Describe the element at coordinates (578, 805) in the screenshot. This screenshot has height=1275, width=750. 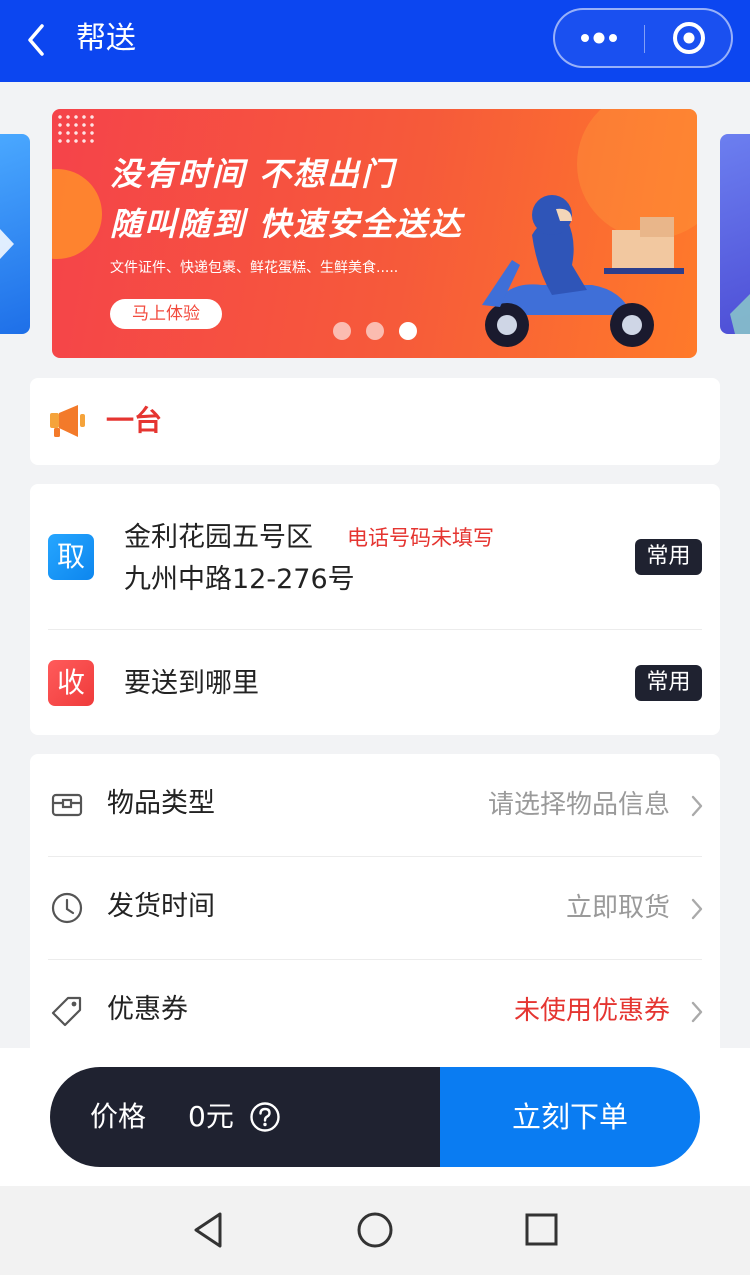
I see `item-type-value: 请选择物品信息` at that location.